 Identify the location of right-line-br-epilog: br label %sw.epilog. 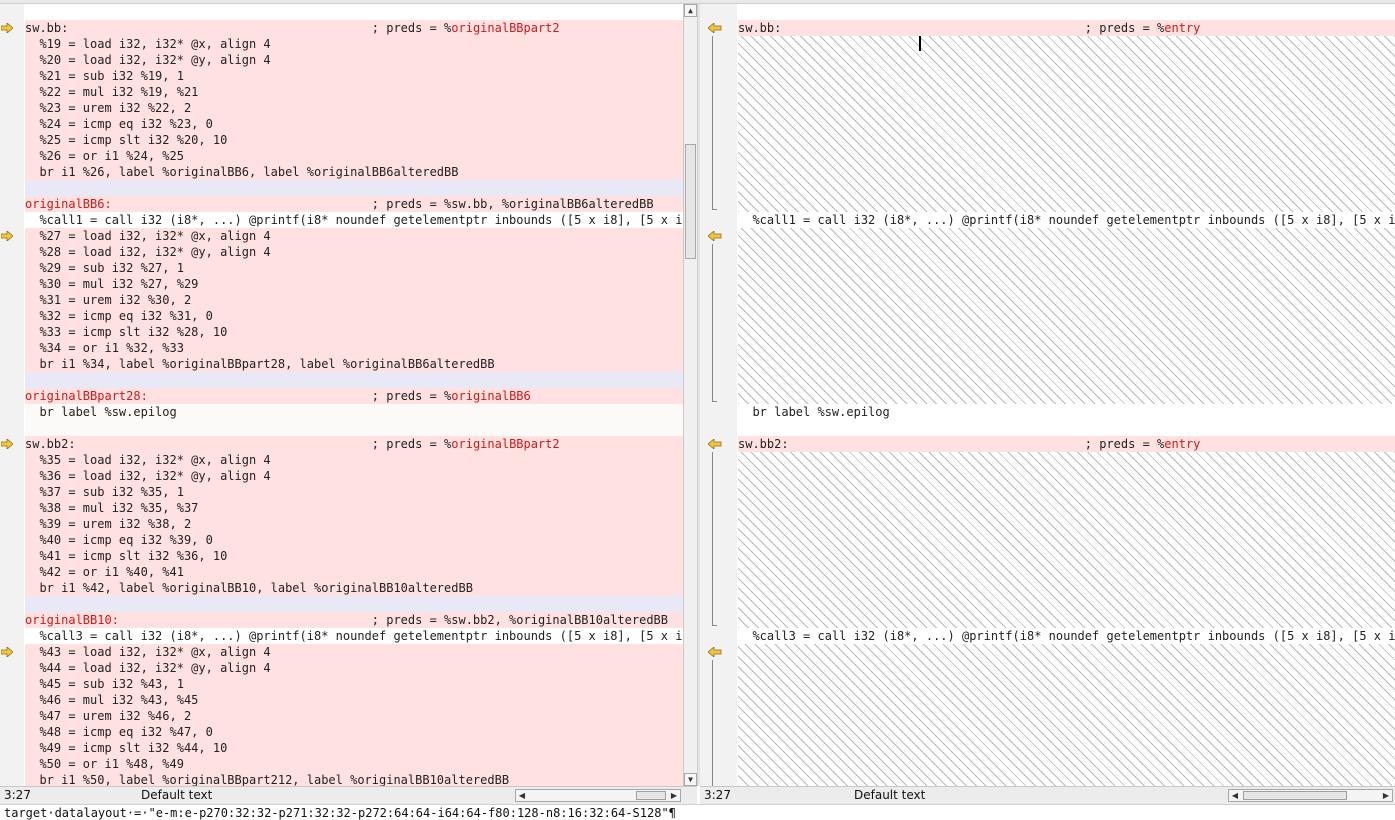
(1066, 412).